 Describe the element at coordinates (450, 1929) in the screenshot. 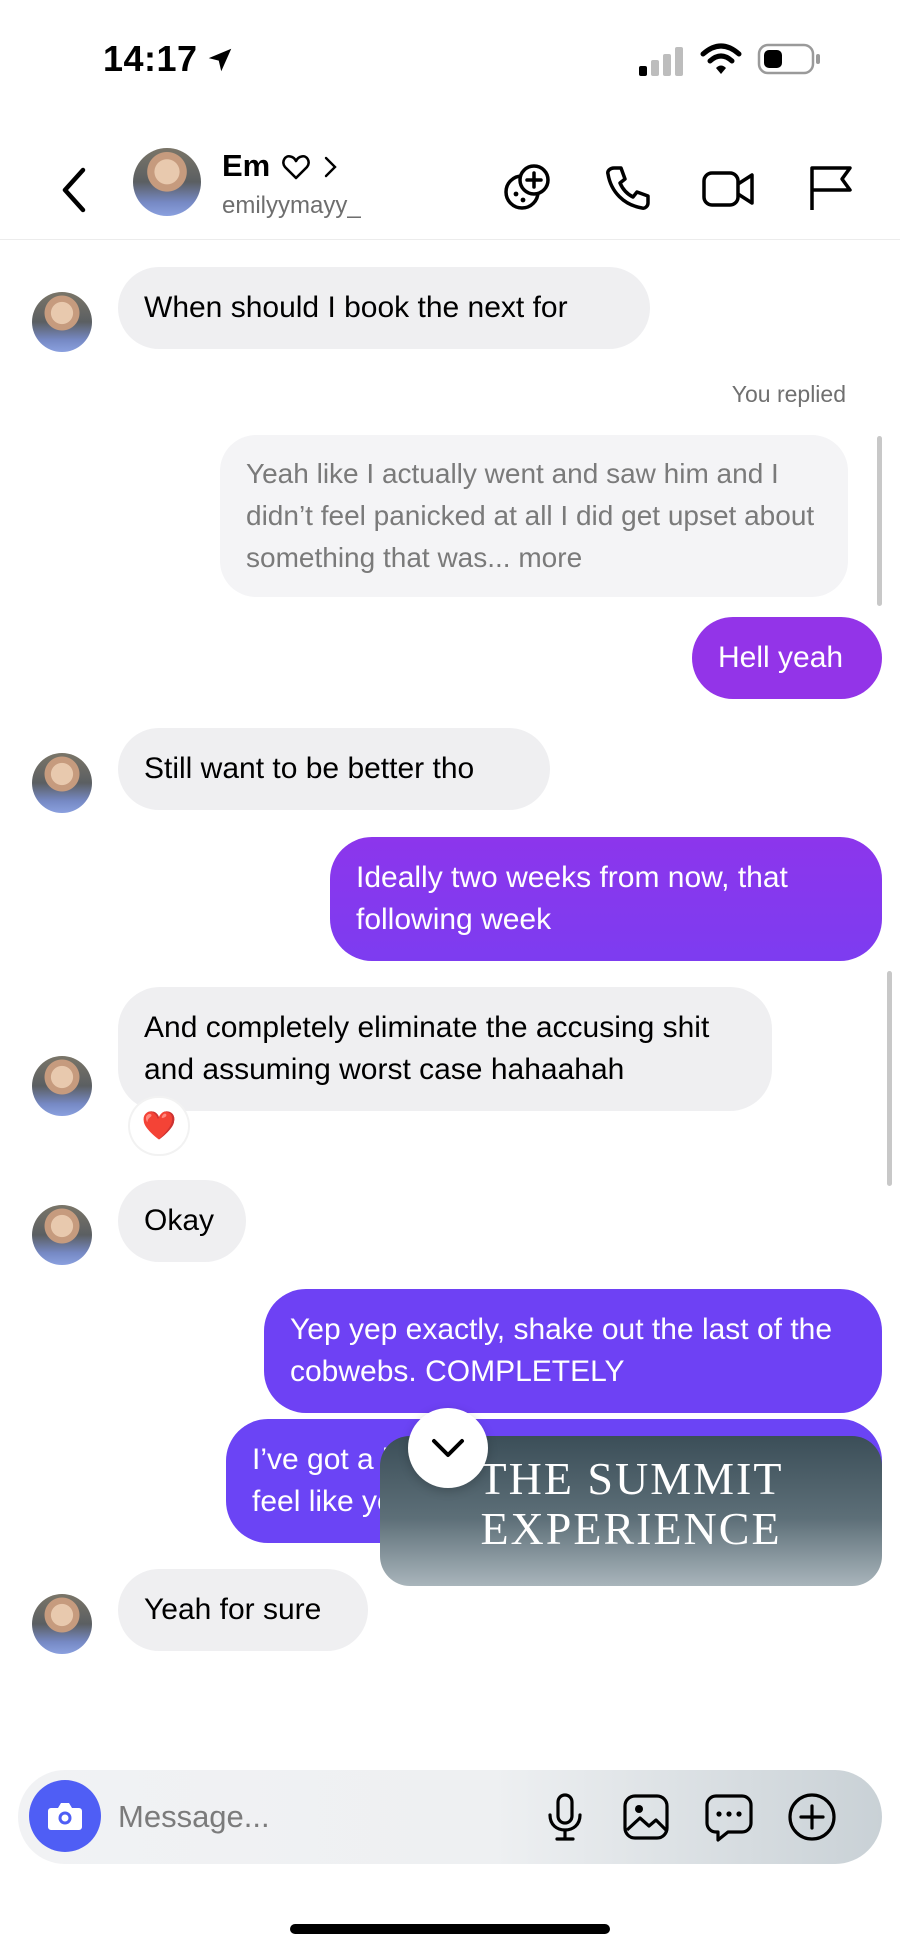

I see `home-indicator` at that location.